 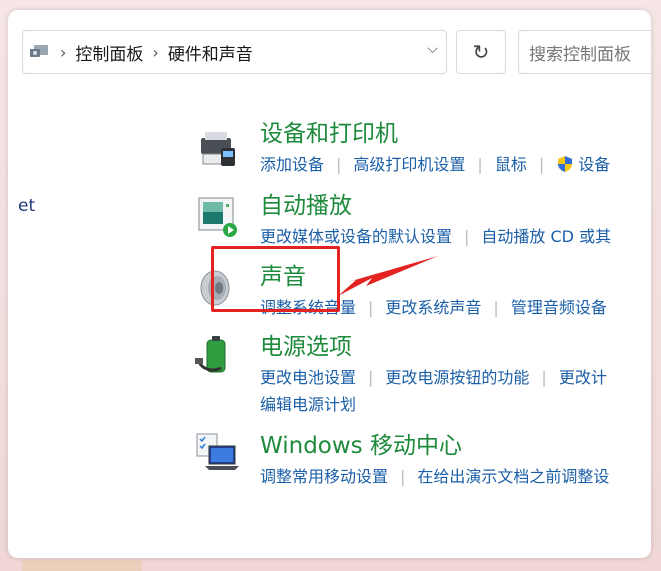 What do you see at coordinates (388, 276) in the screenshot?
I see `annotation-arrow-icon` at bounding box center [388, 276].